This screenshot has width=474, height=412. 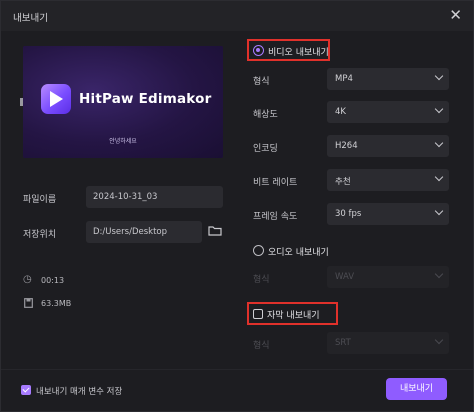 What do you see at coordinates (79, 392) in the screenshot?
I see `remember-settings-label: 내보내기 매개 변수 저장` at bounding box center [79, 392].